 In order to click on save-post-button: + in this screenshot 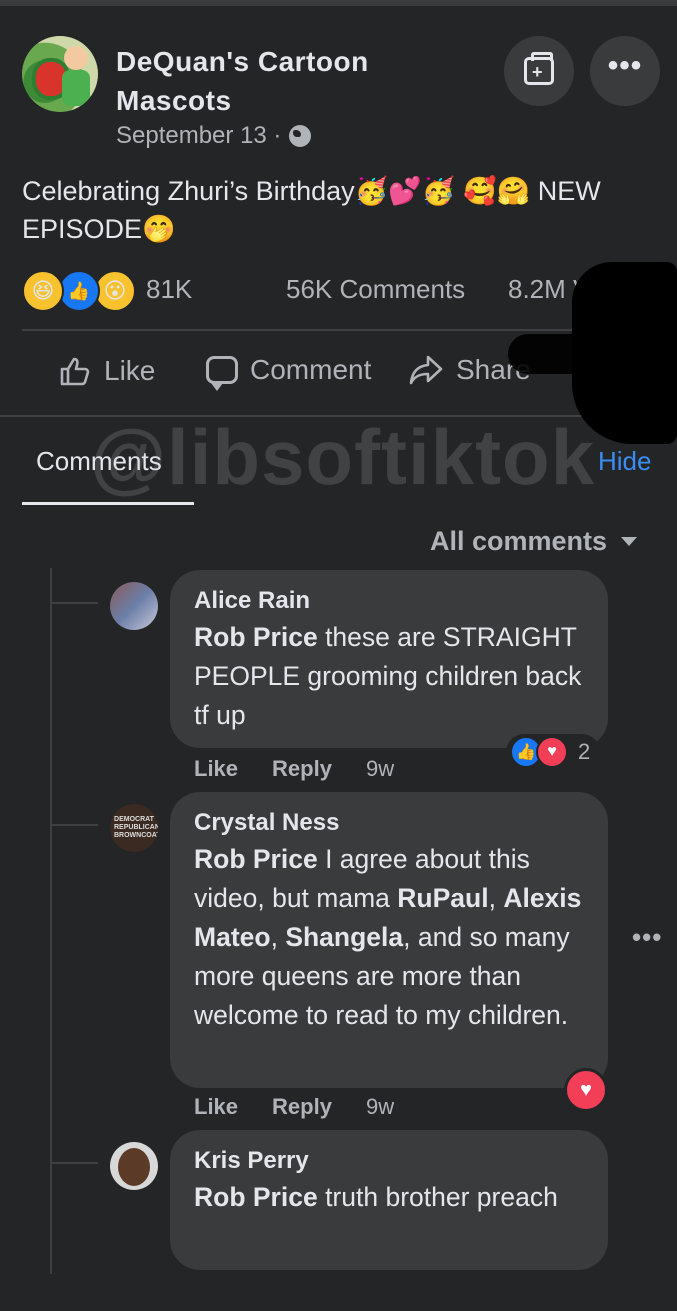, I will do `click(539, 71)`.